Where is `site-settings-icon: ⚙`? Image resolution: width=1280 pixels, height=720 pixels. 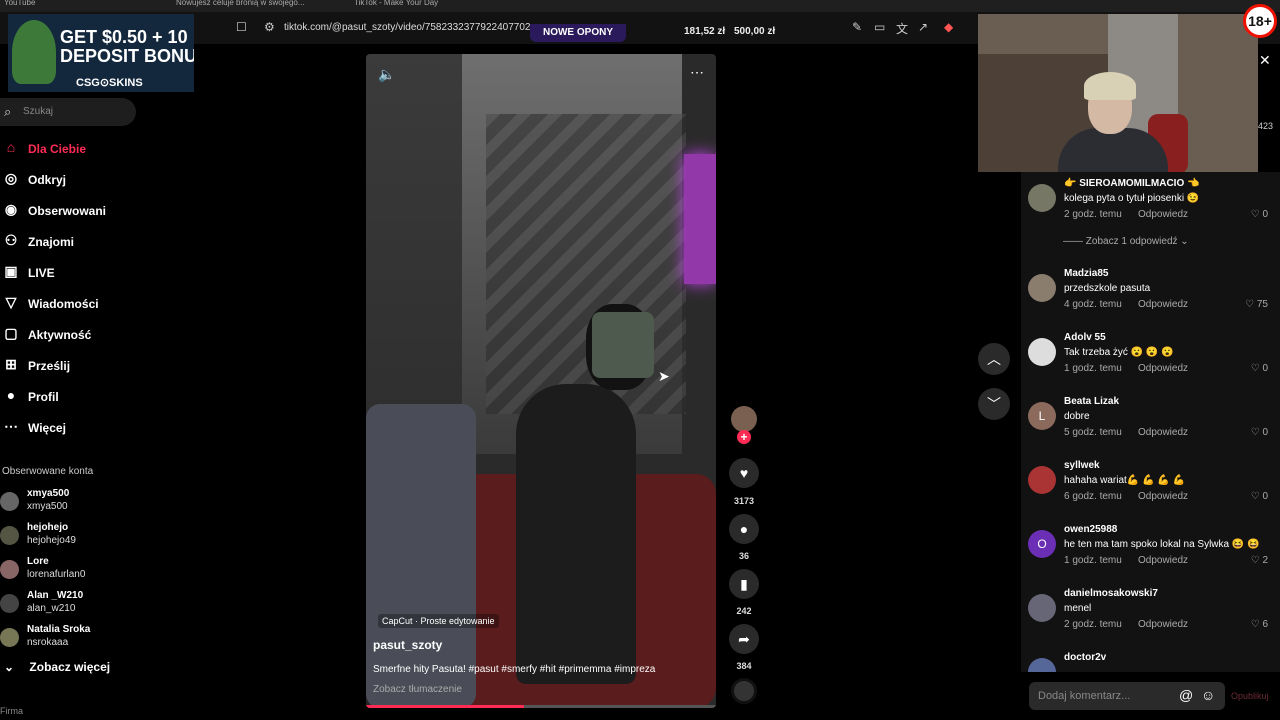
site-settings-icon: ⚙ is located at coordinates (269, 27).